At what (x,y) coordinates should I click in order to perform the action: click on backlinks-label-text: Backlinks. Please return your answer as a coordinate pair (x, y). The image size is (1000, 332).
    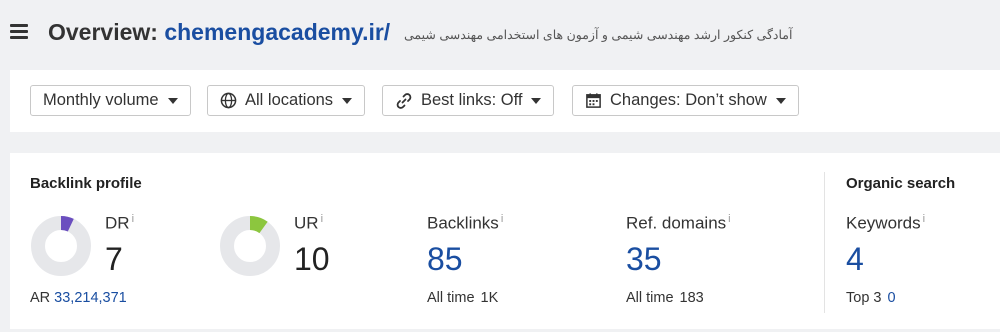
    Looking at the image, I should click on (463, 223).